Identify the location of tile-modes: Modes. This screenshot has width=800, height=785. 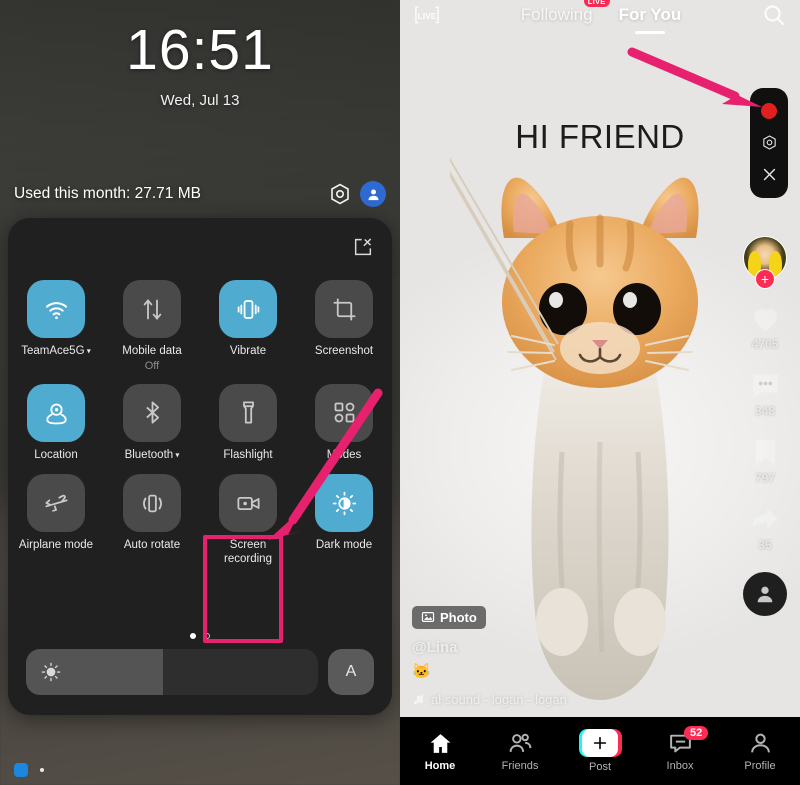
(344, 423).